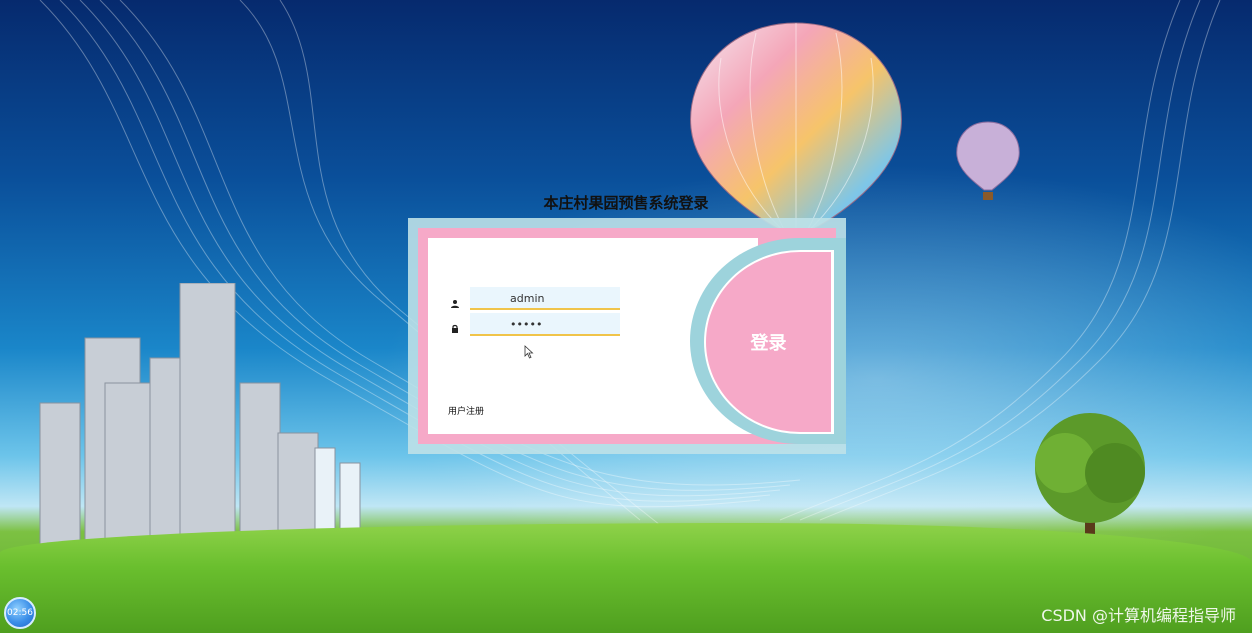 The image size is (1252, 633). I want to click on city-buildings-decoration, so click(200, 418).